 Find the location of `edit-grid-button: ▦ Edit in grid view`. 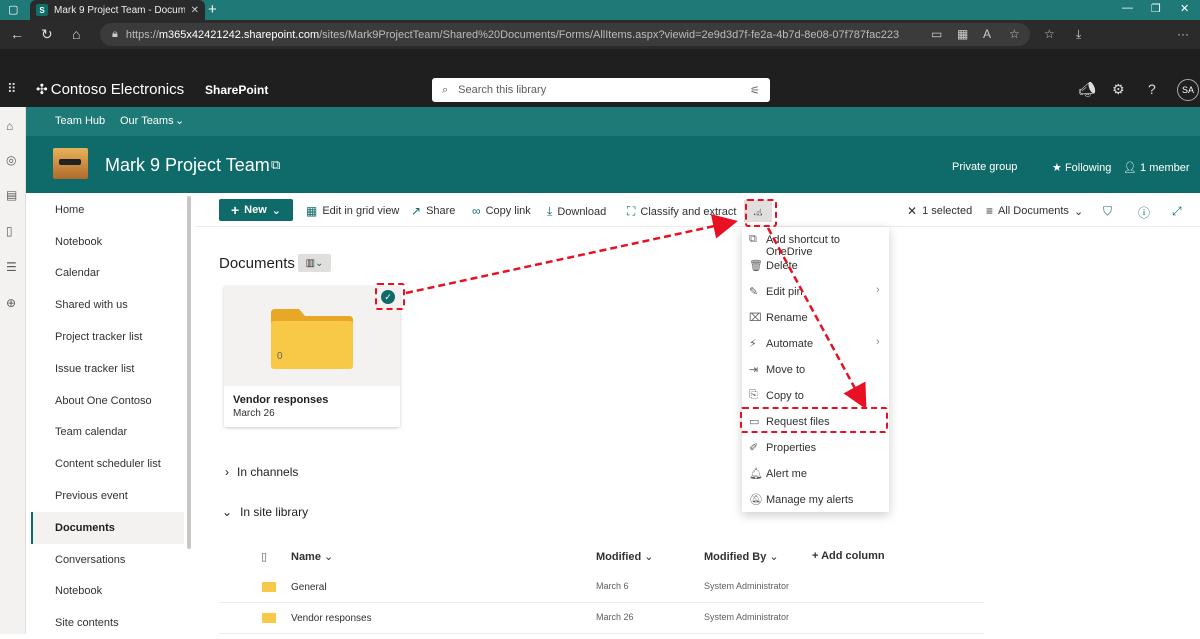

edit-grid-button: ▦ Edit in grid view is located at coordinates (352, 211).